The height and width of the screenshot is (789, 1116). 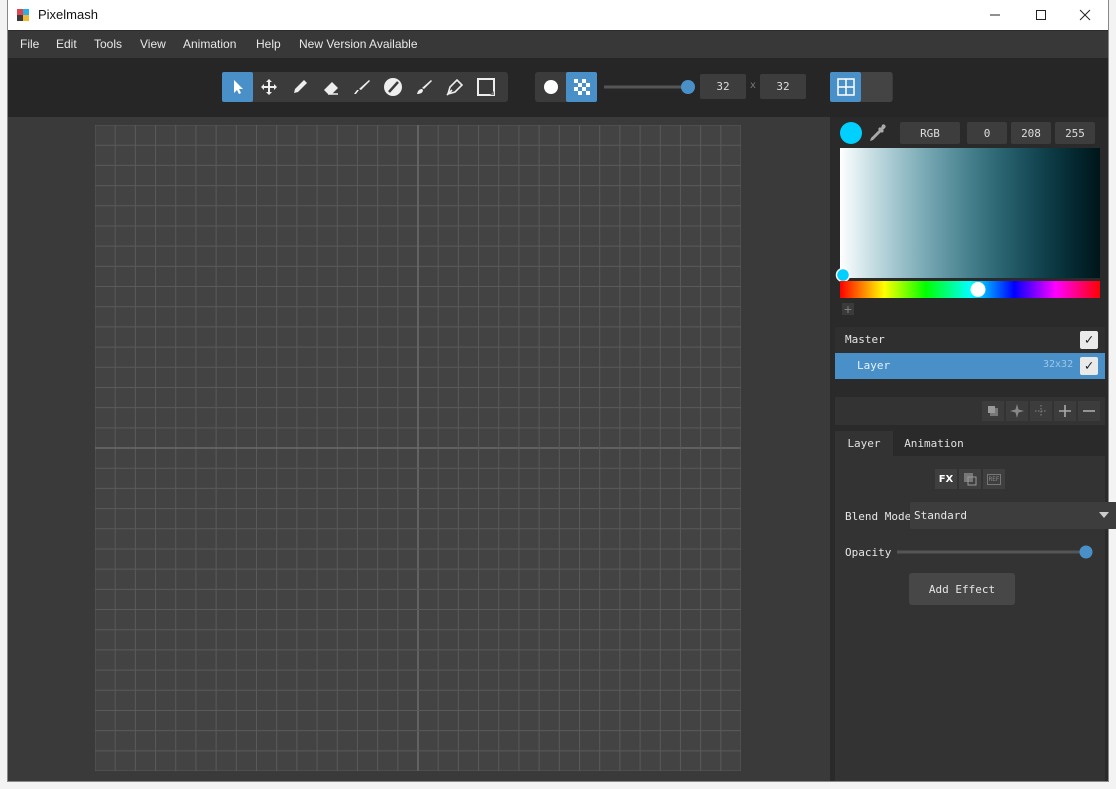 I want to click on brush-tool, so click(x=361, y=87).